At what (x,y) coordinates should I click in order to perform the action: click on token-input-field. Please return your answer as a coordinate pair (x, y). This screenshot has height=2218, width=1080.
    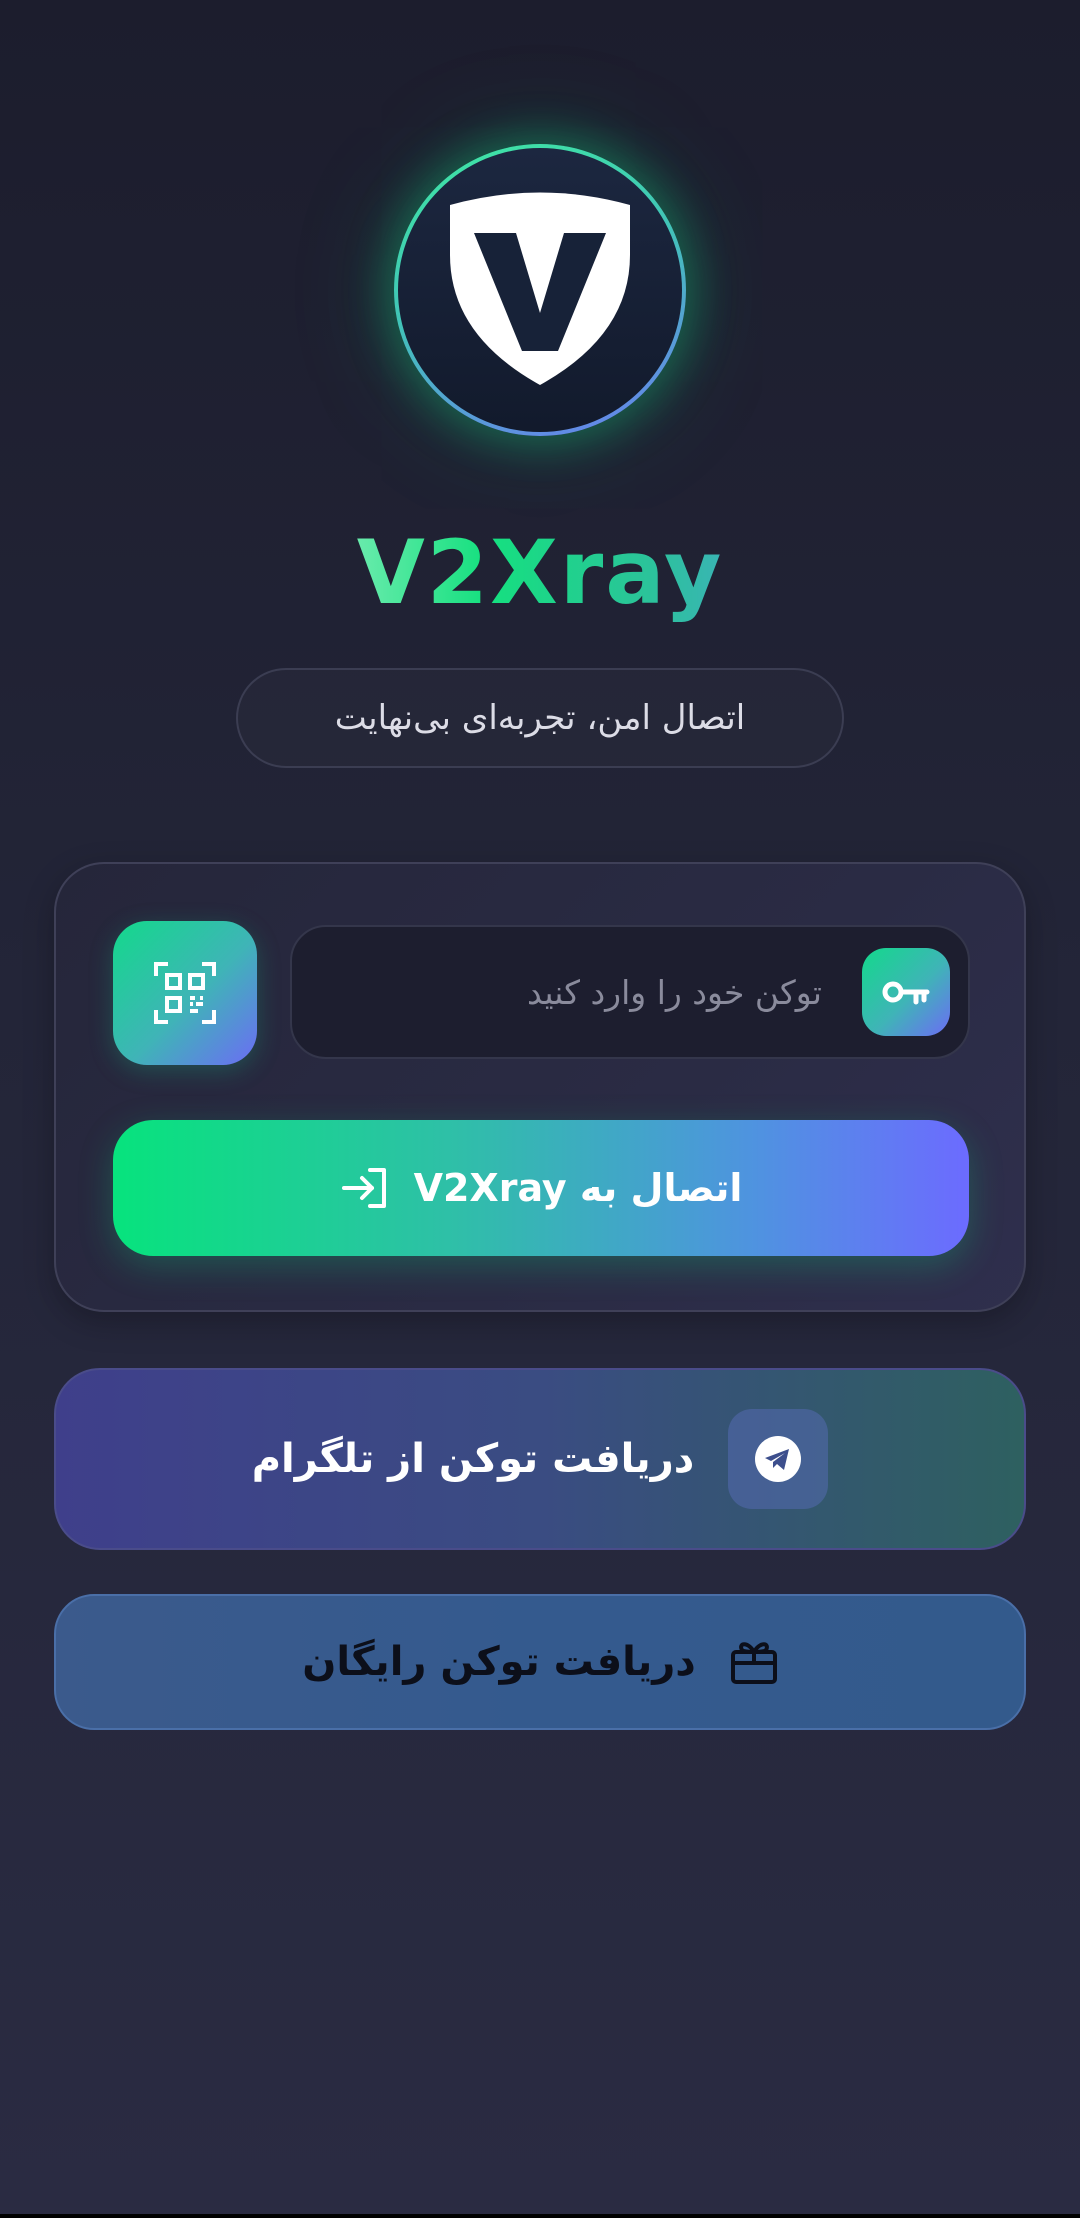
    Looking at the image, I should click on (630, 992).